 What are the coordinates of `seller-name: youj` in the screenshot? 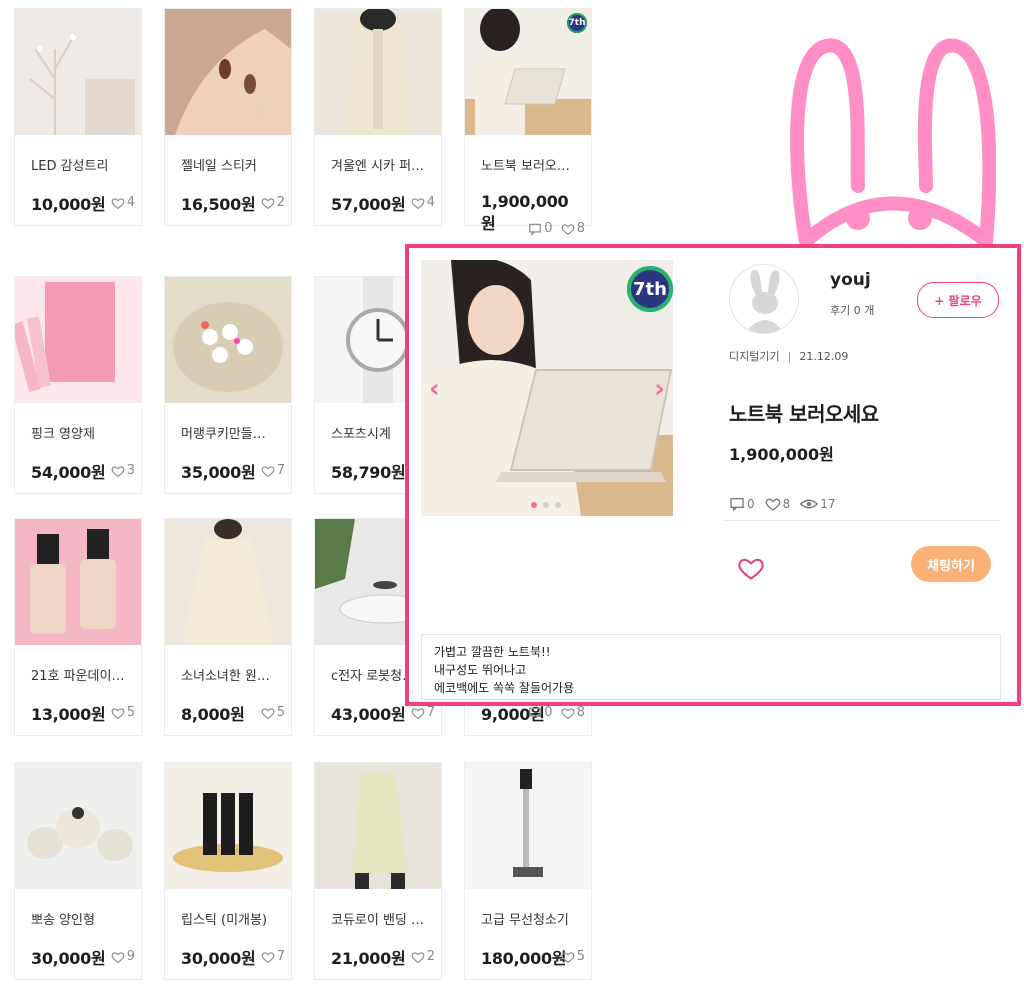 It's located at (850, 280).